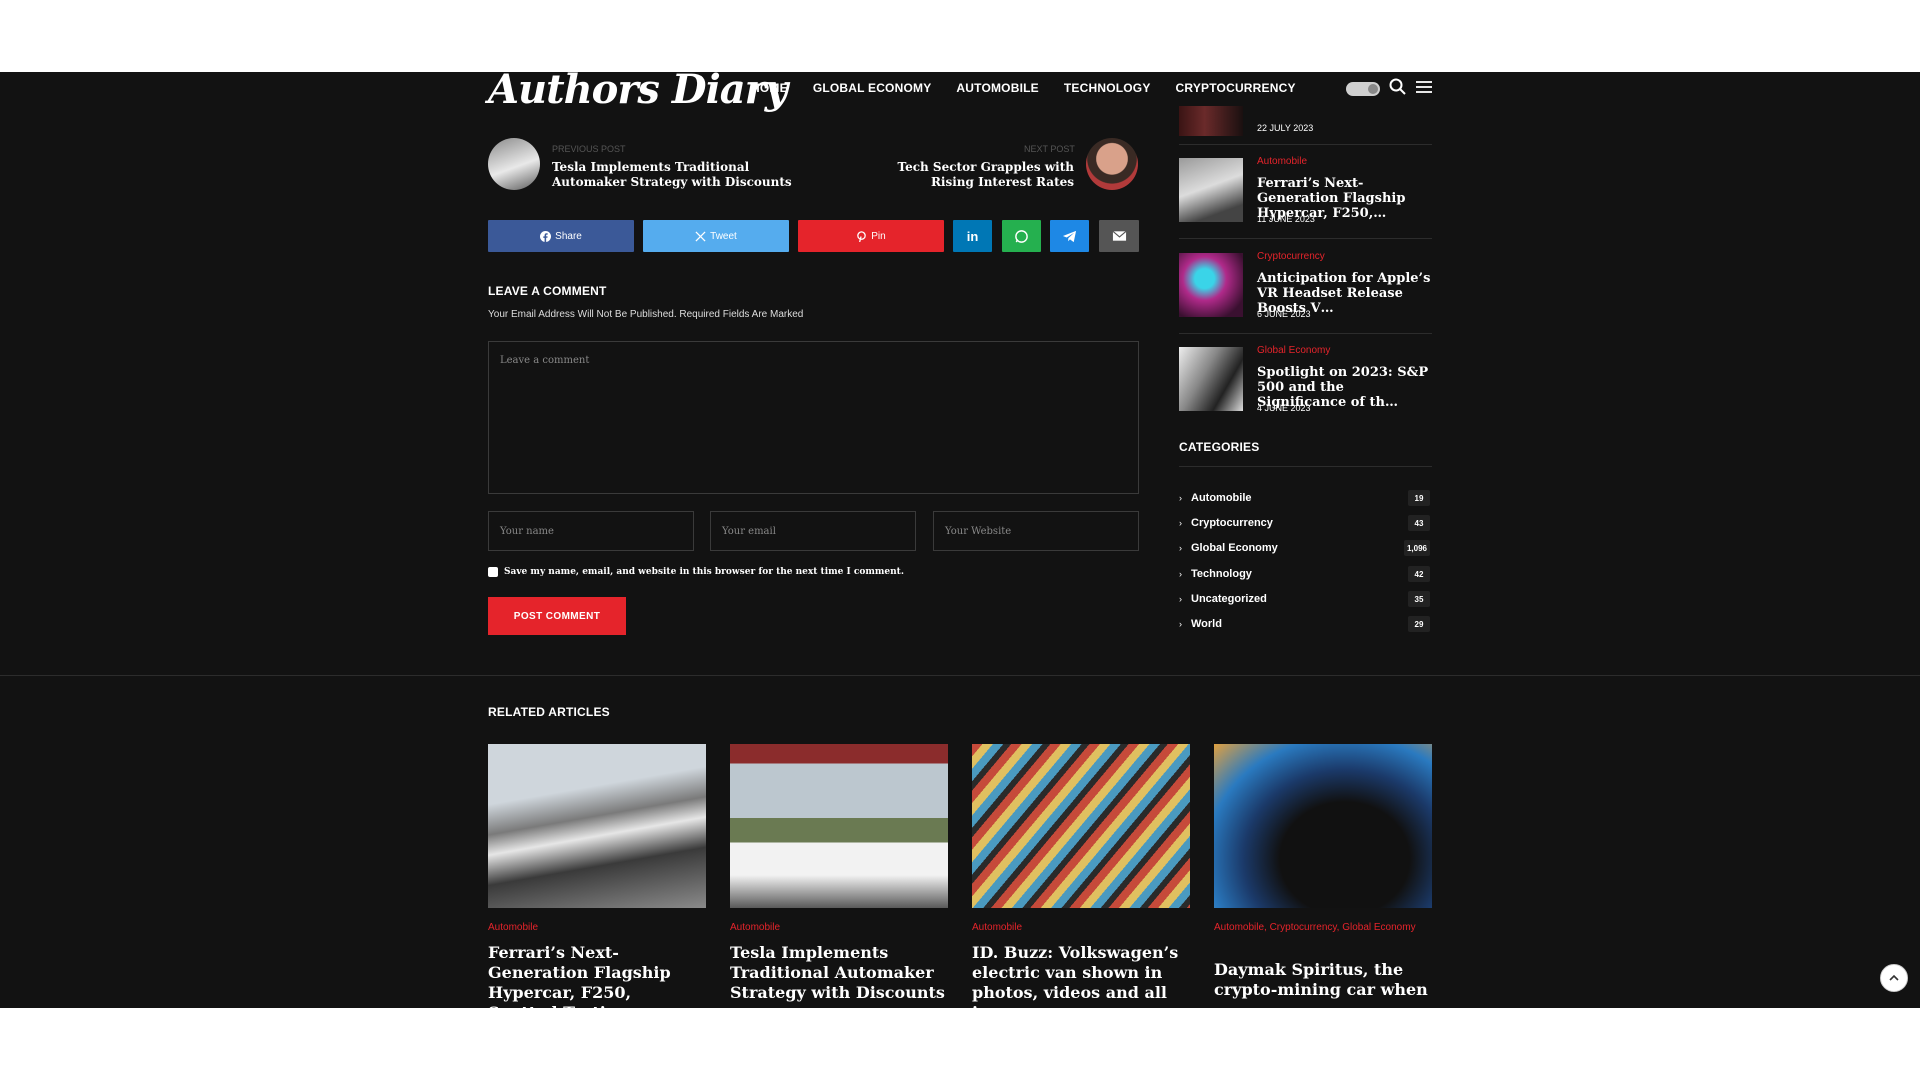  Describe the element at coordinates (862, 236) in the screenshot. I see `pinterest-icon` at that location.